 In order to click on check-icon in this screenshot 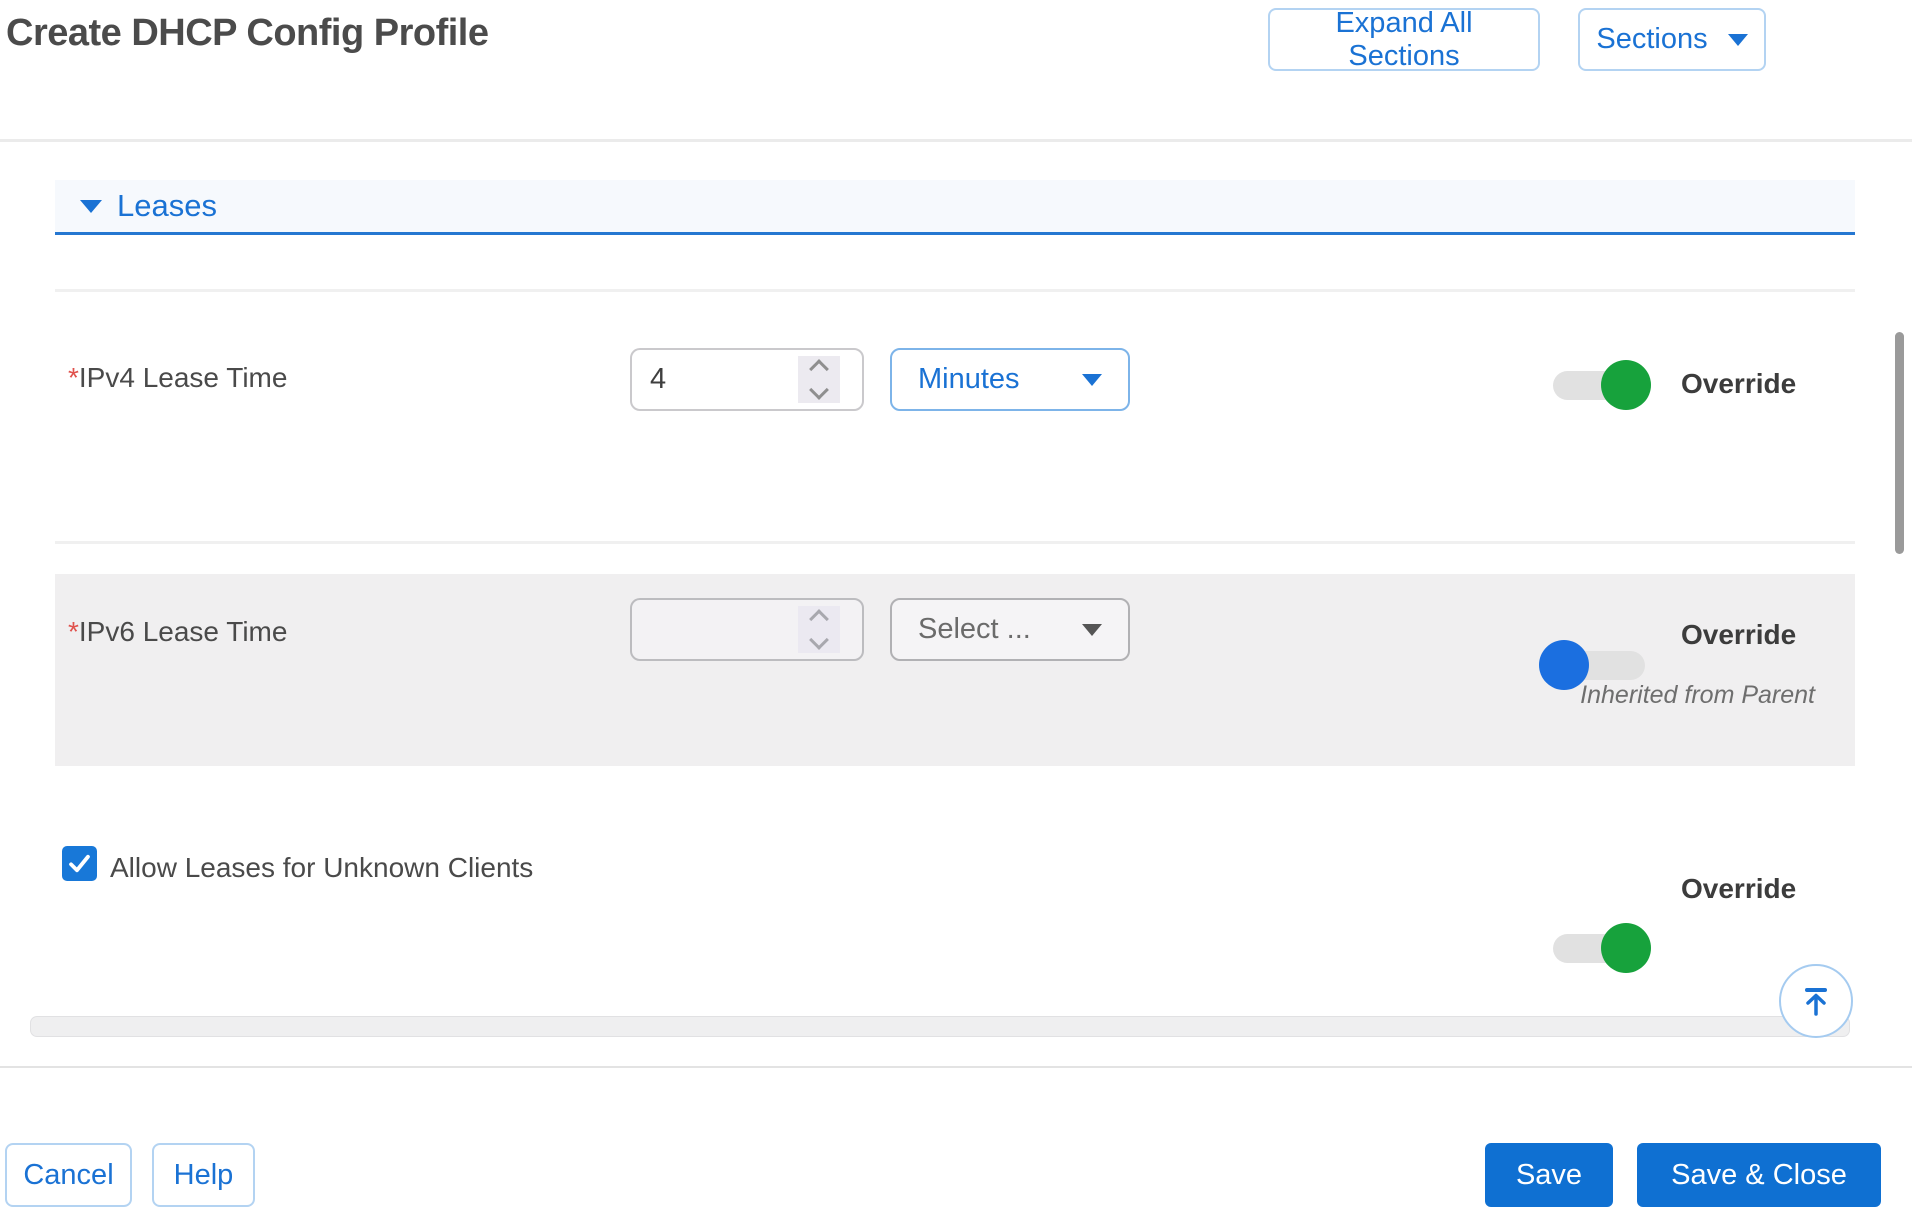, I will do `click(79, 863)`.